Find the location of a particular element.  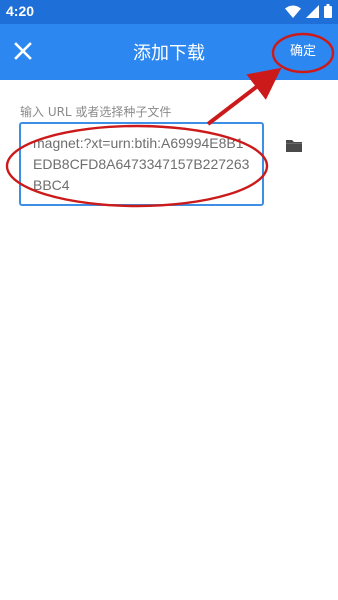

status-bar: 4:20 is located at coordinates (169, 12).